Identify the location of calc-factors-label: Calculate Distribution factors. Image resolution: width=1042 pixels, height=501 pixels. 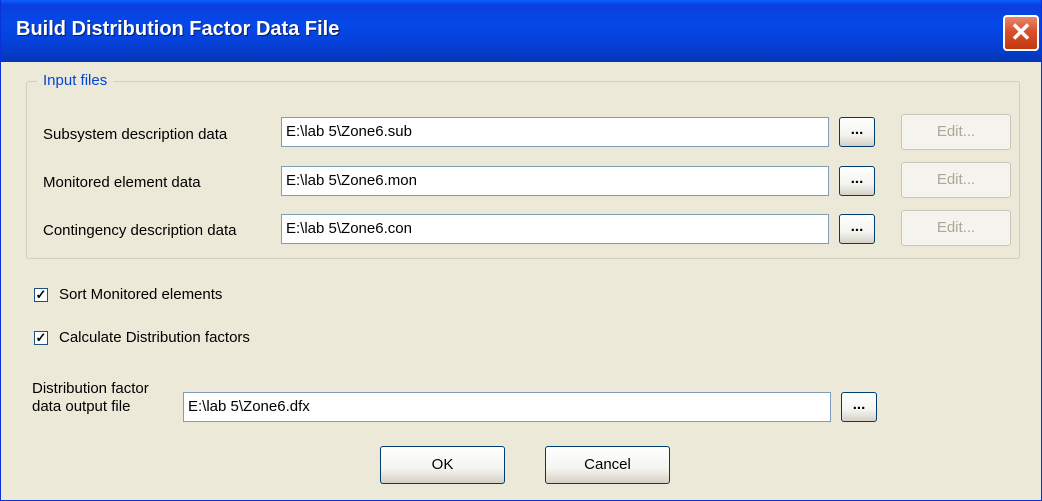
(154, 337).